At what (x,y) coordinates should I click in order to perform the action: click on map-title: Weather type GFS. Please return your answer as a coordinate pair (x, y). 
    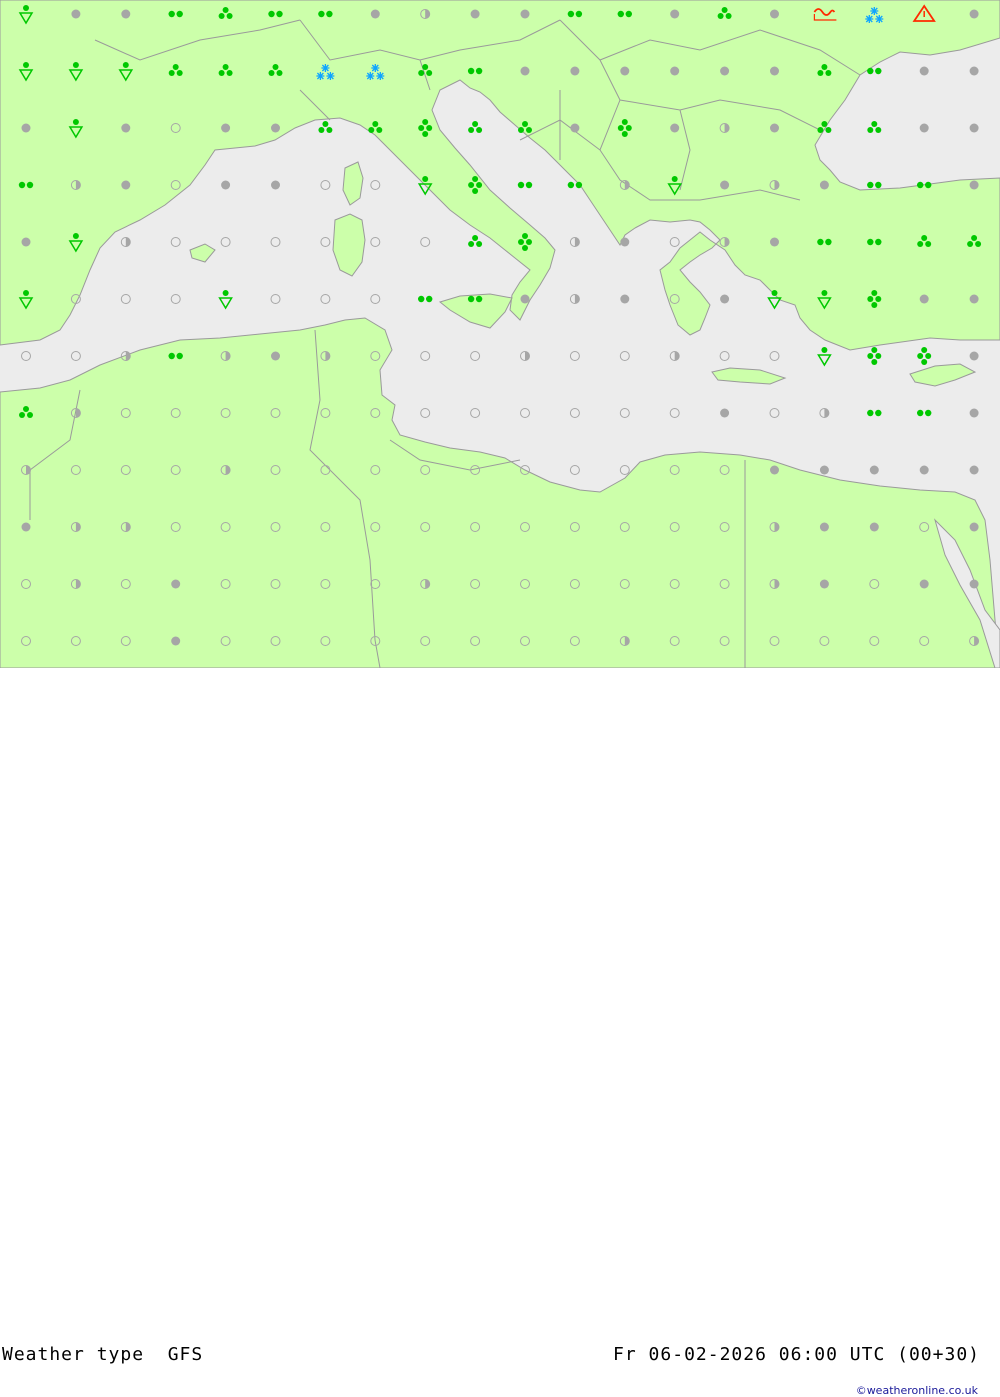
    Looking at the image, I should click on (103, 1354).